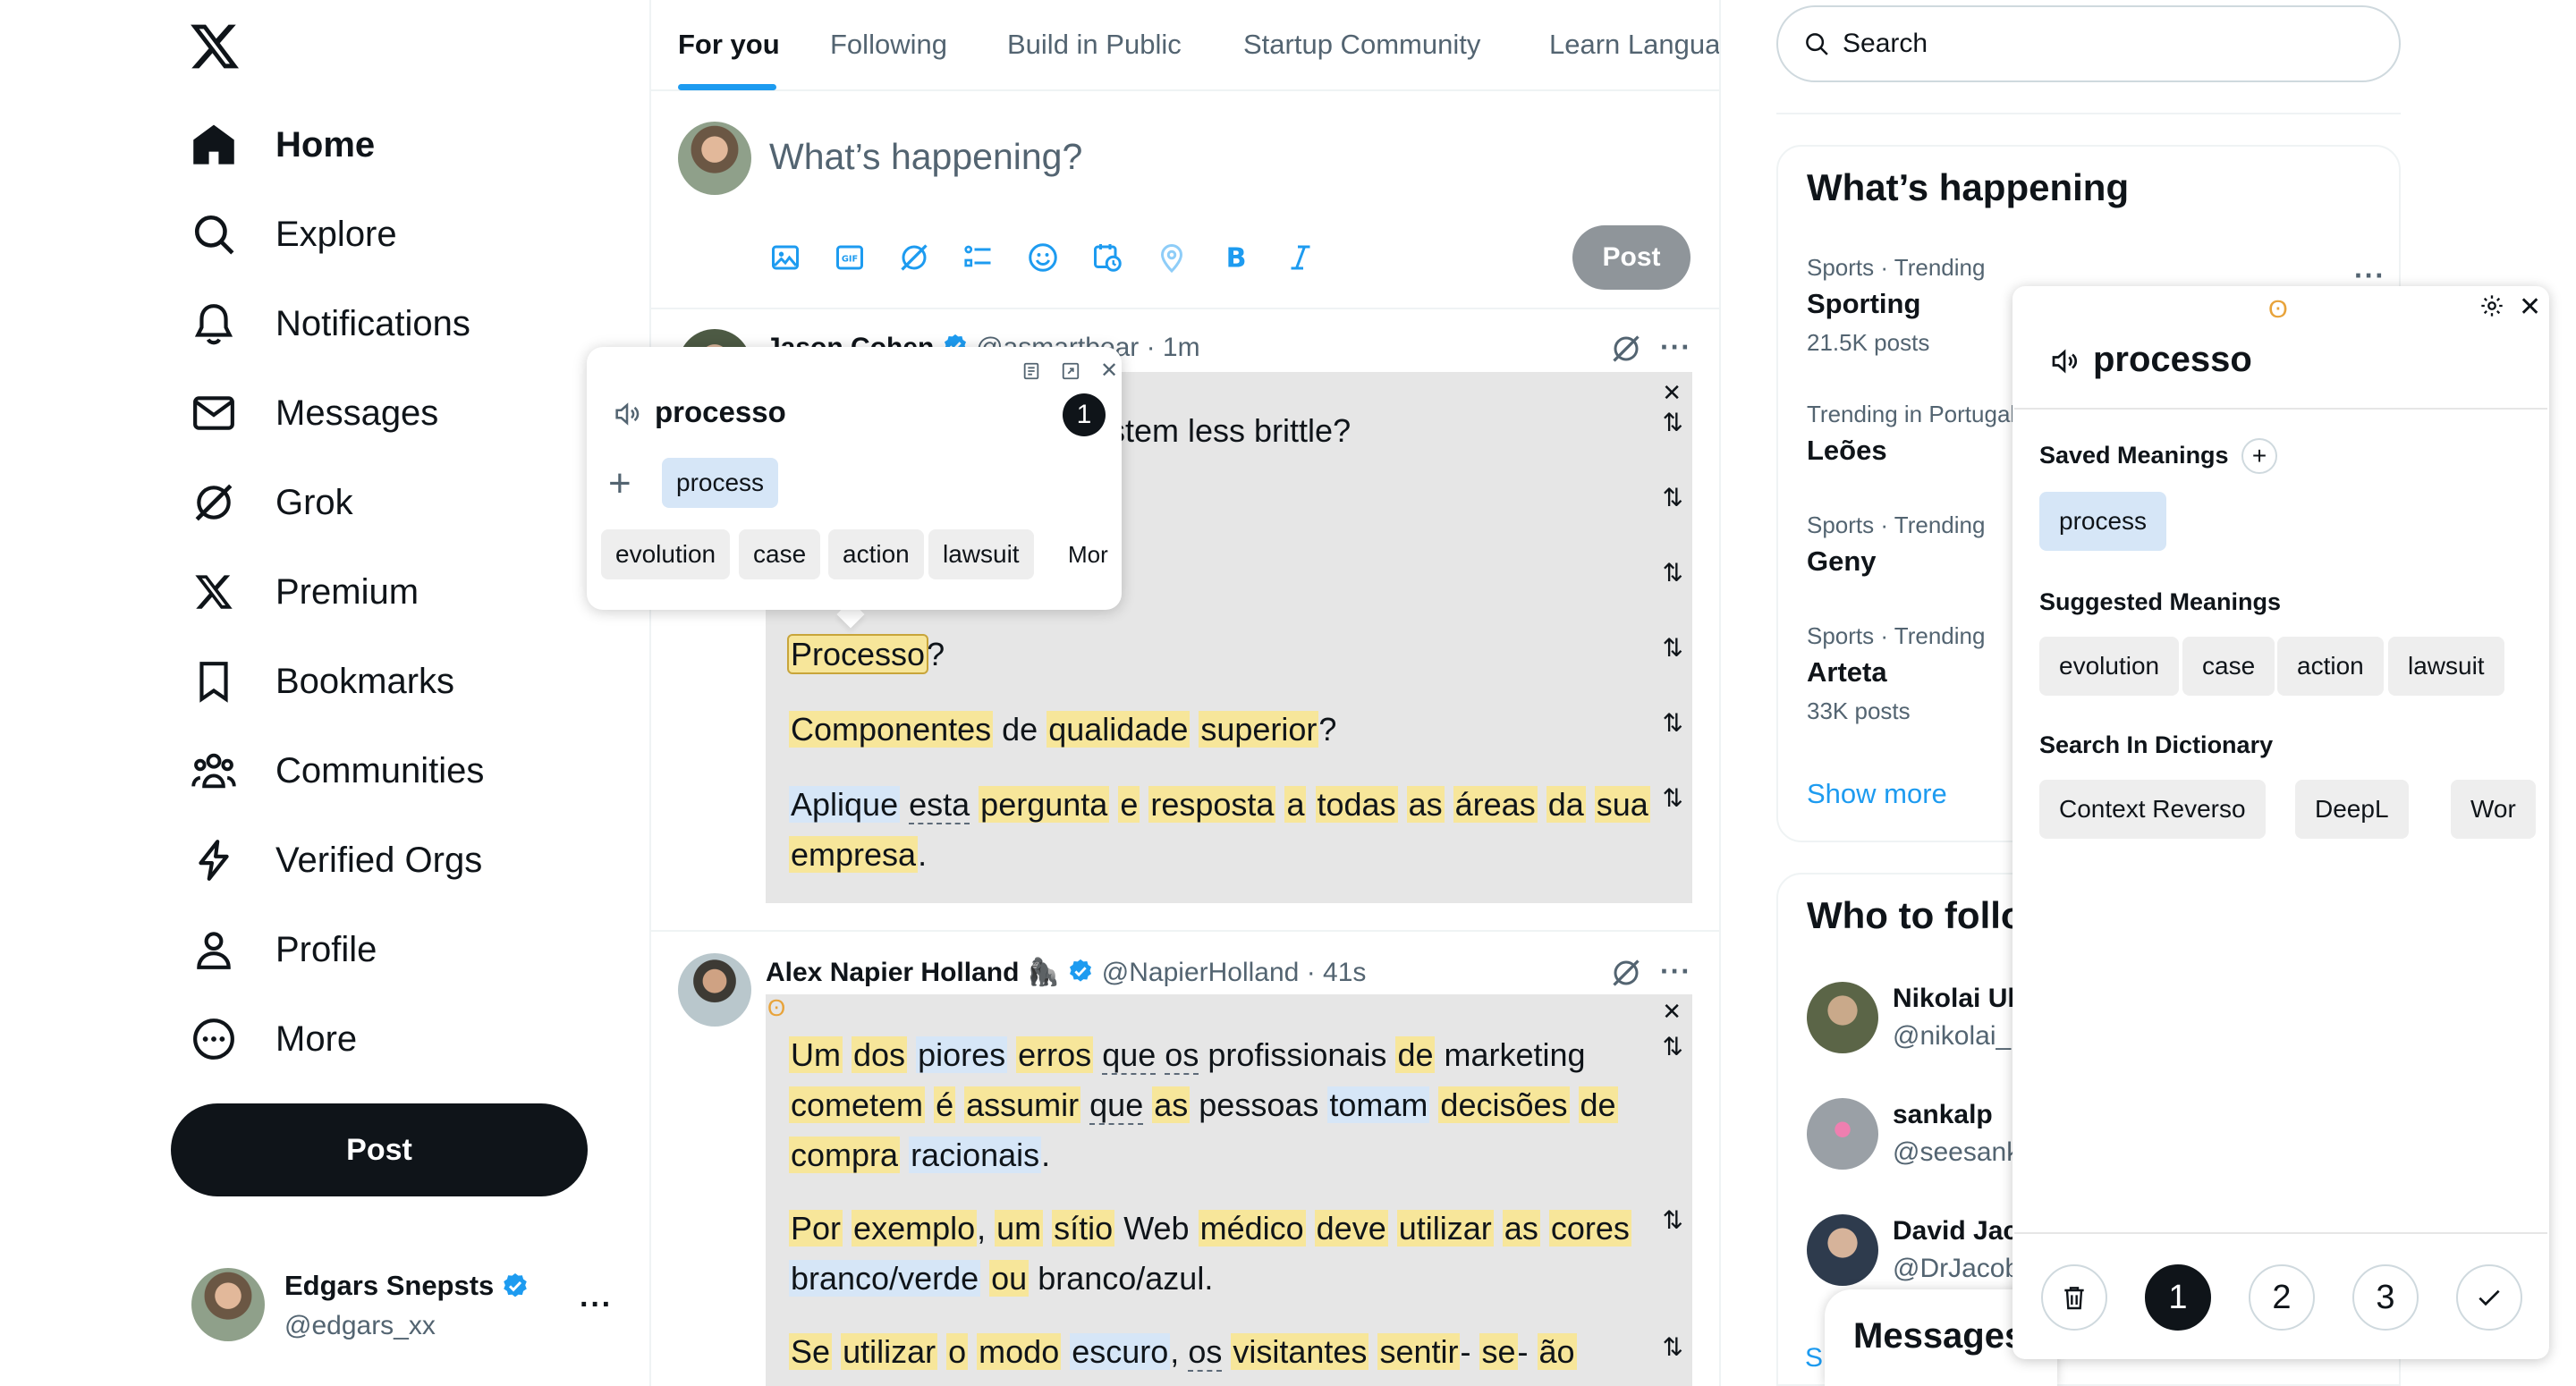 This screenshot has height=1386, width=2576. Describe the element at coordinates (1589, 1228) in the screenshot. I see `word: cores` at that location.